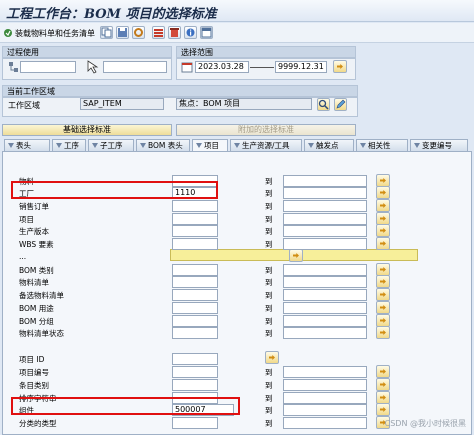 This screenshot has width=474, height=435. I want to click on basic-criteria-button: 基础选择标准, so click(87, 130).